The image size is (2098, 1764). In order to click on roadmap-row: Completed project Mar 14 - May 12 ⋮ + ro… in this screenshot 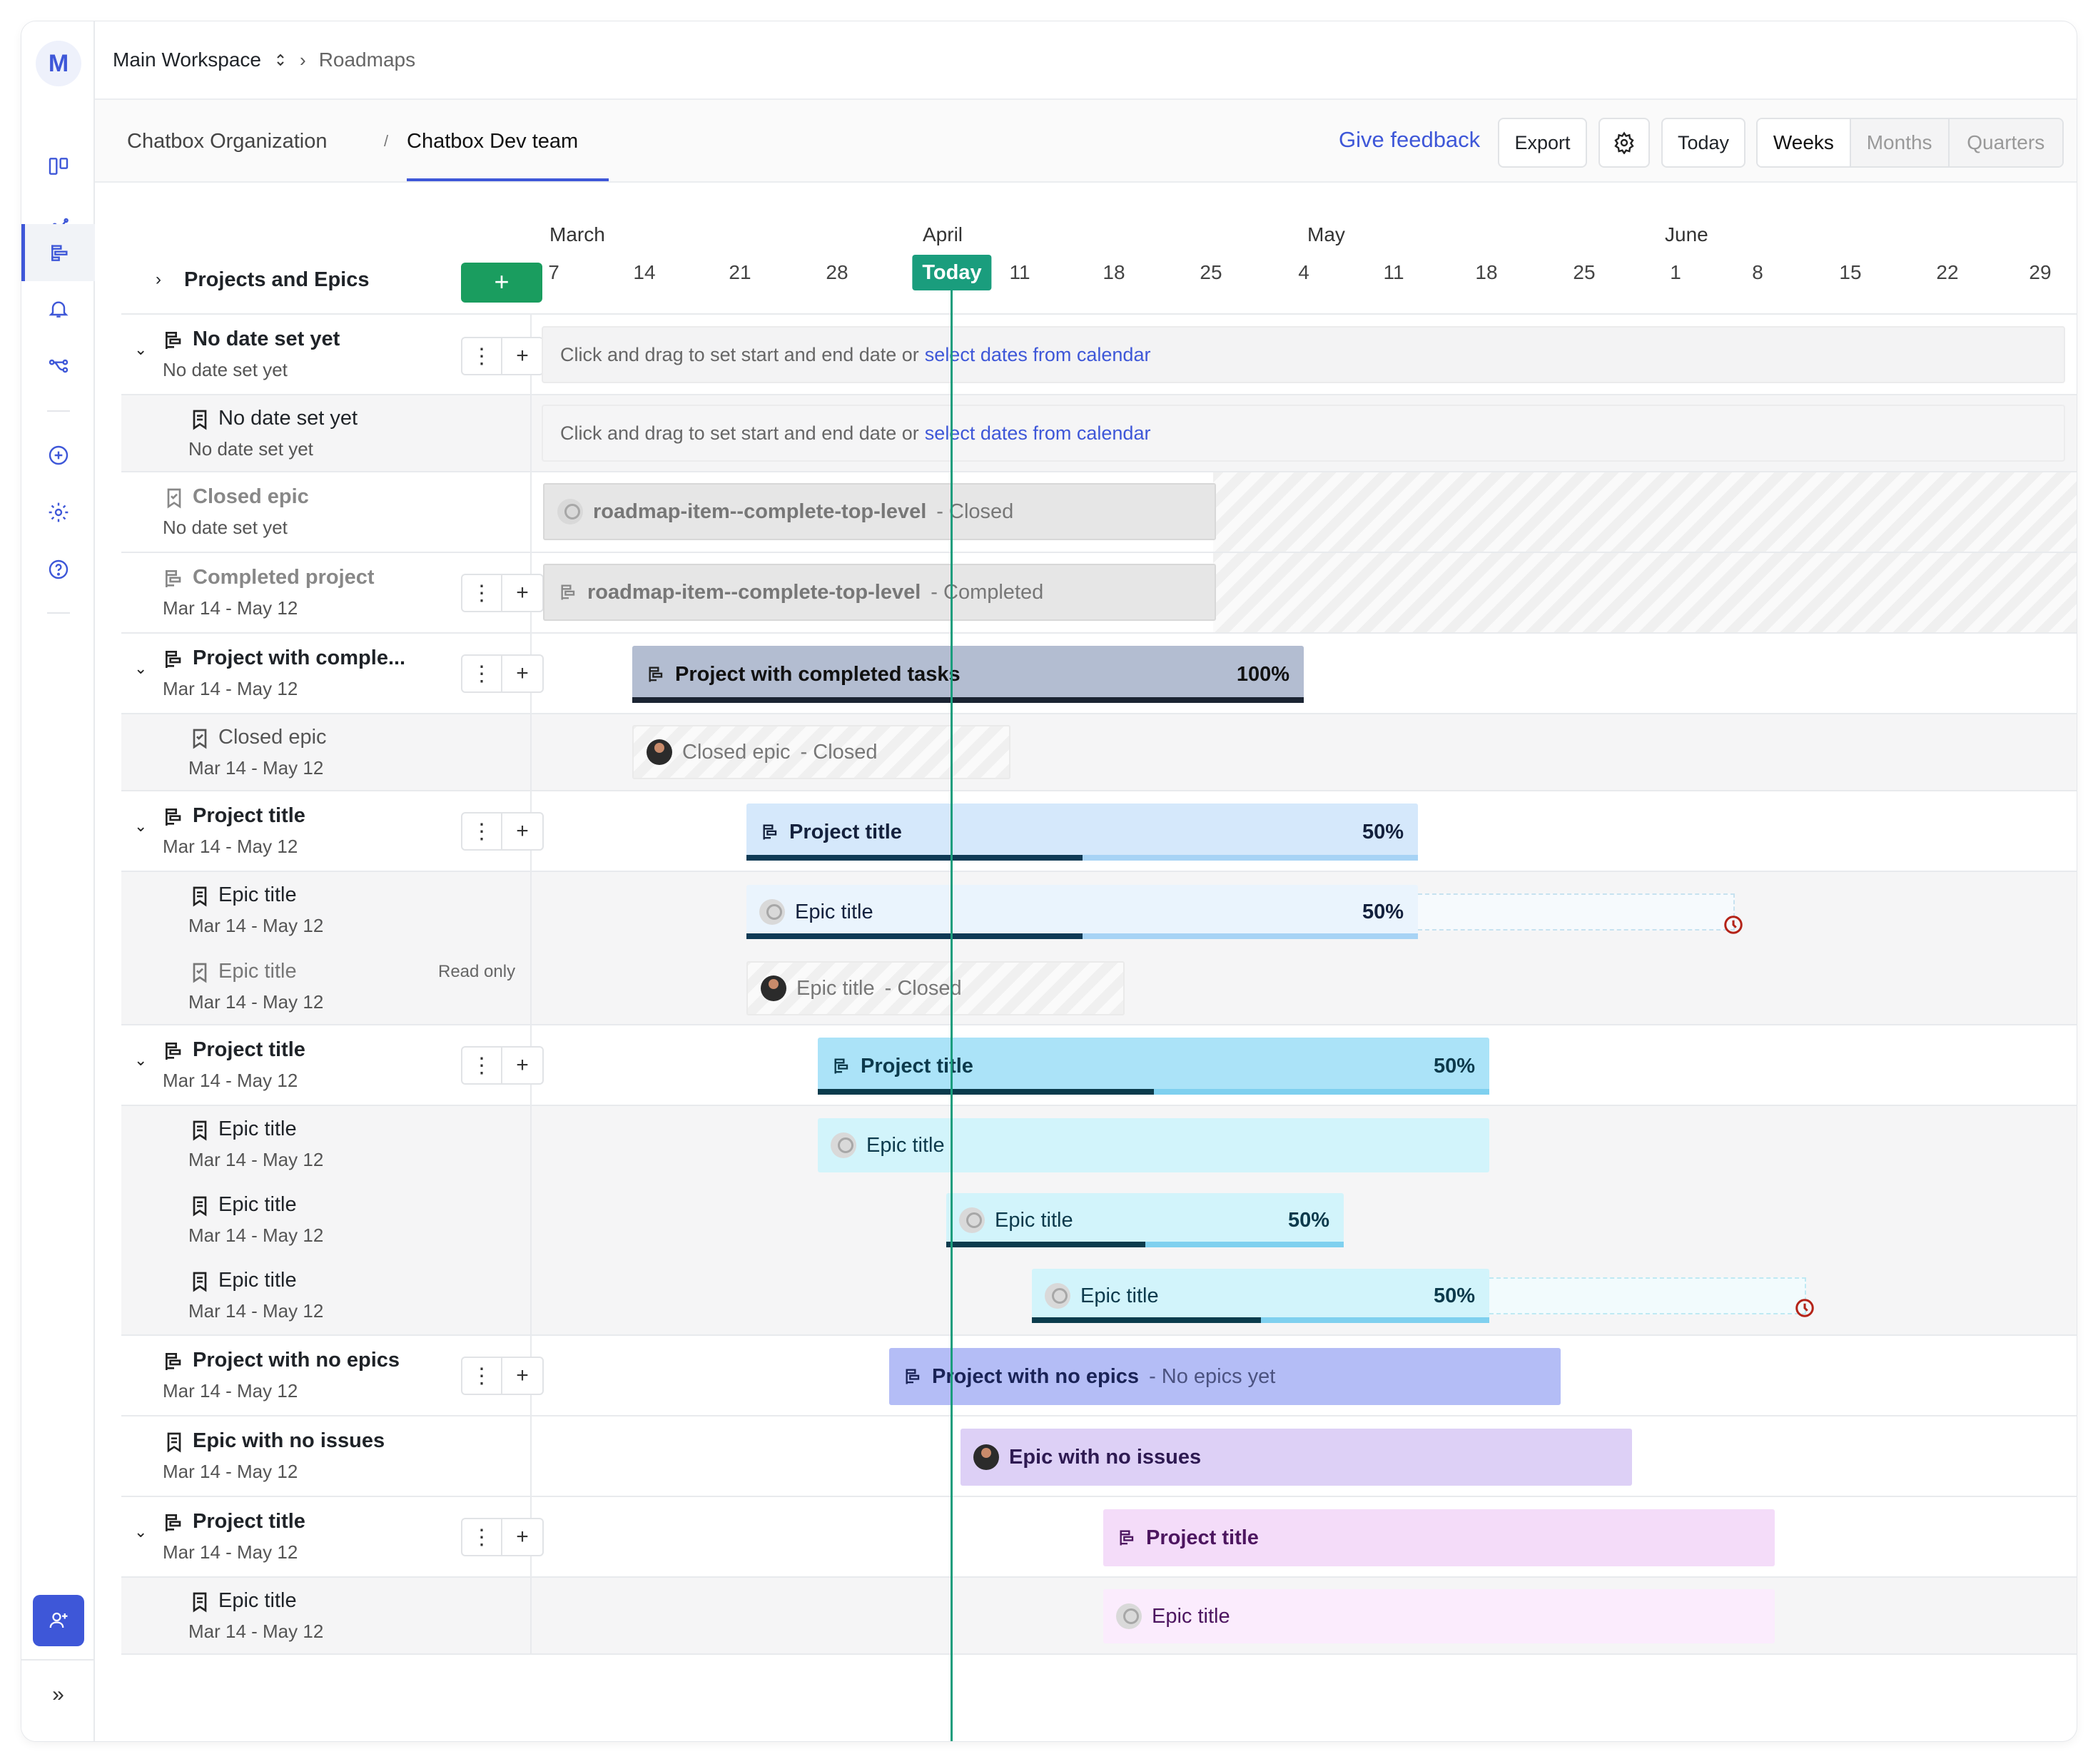, I will do `click(1099, 593)`.